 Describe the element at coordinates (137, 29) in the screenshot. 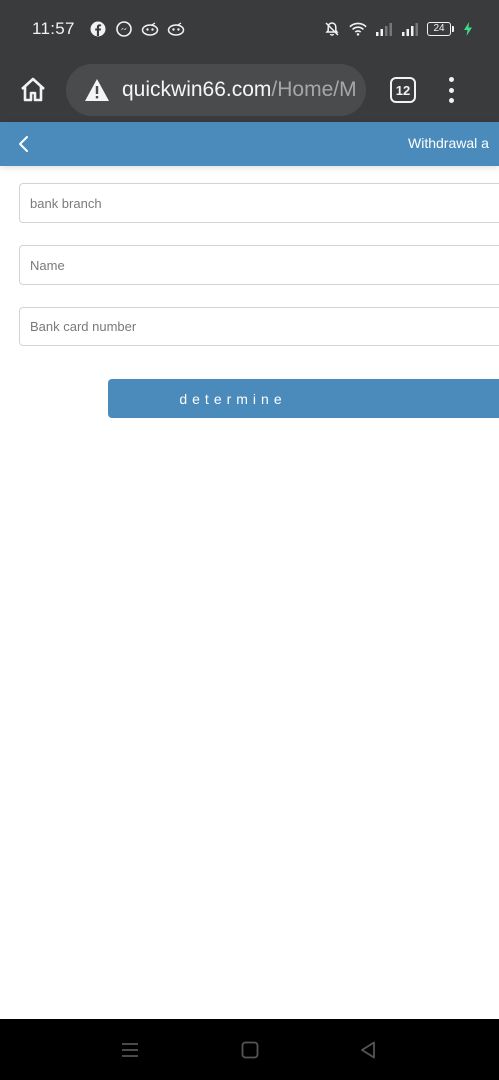

I see `notification-icons` at that location.